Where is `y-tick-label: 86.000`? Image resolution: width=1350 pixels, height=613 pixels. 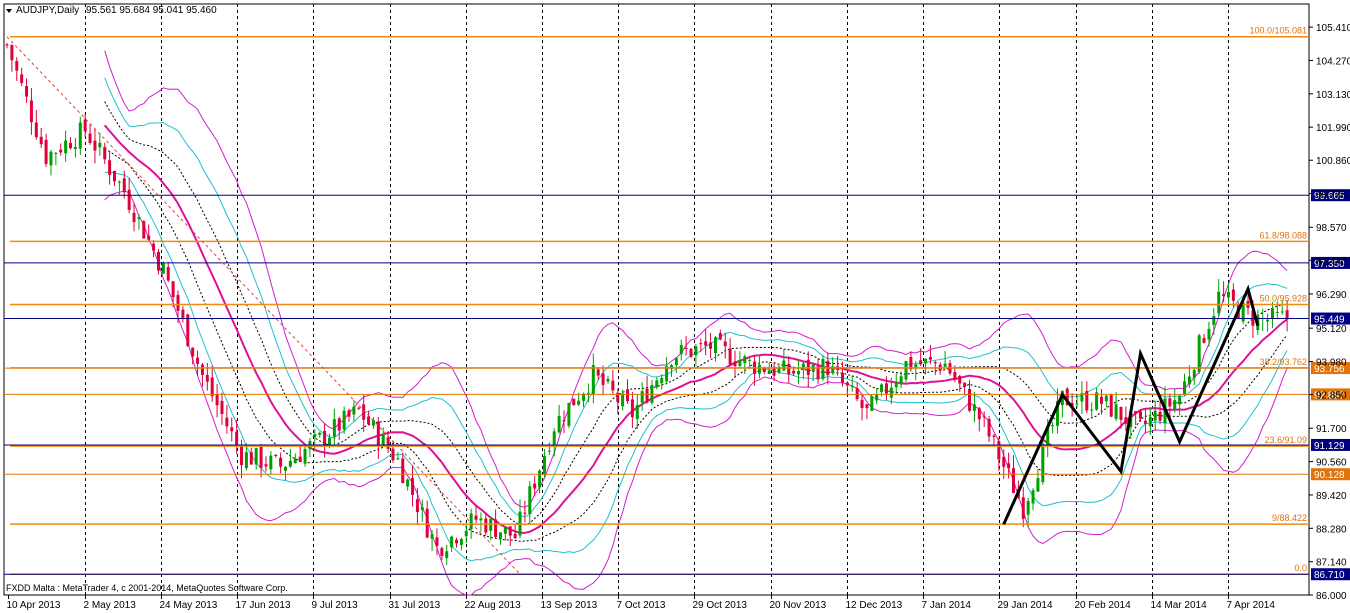 y-tick-label: 86.000 is located at coordinates (1331, 596).